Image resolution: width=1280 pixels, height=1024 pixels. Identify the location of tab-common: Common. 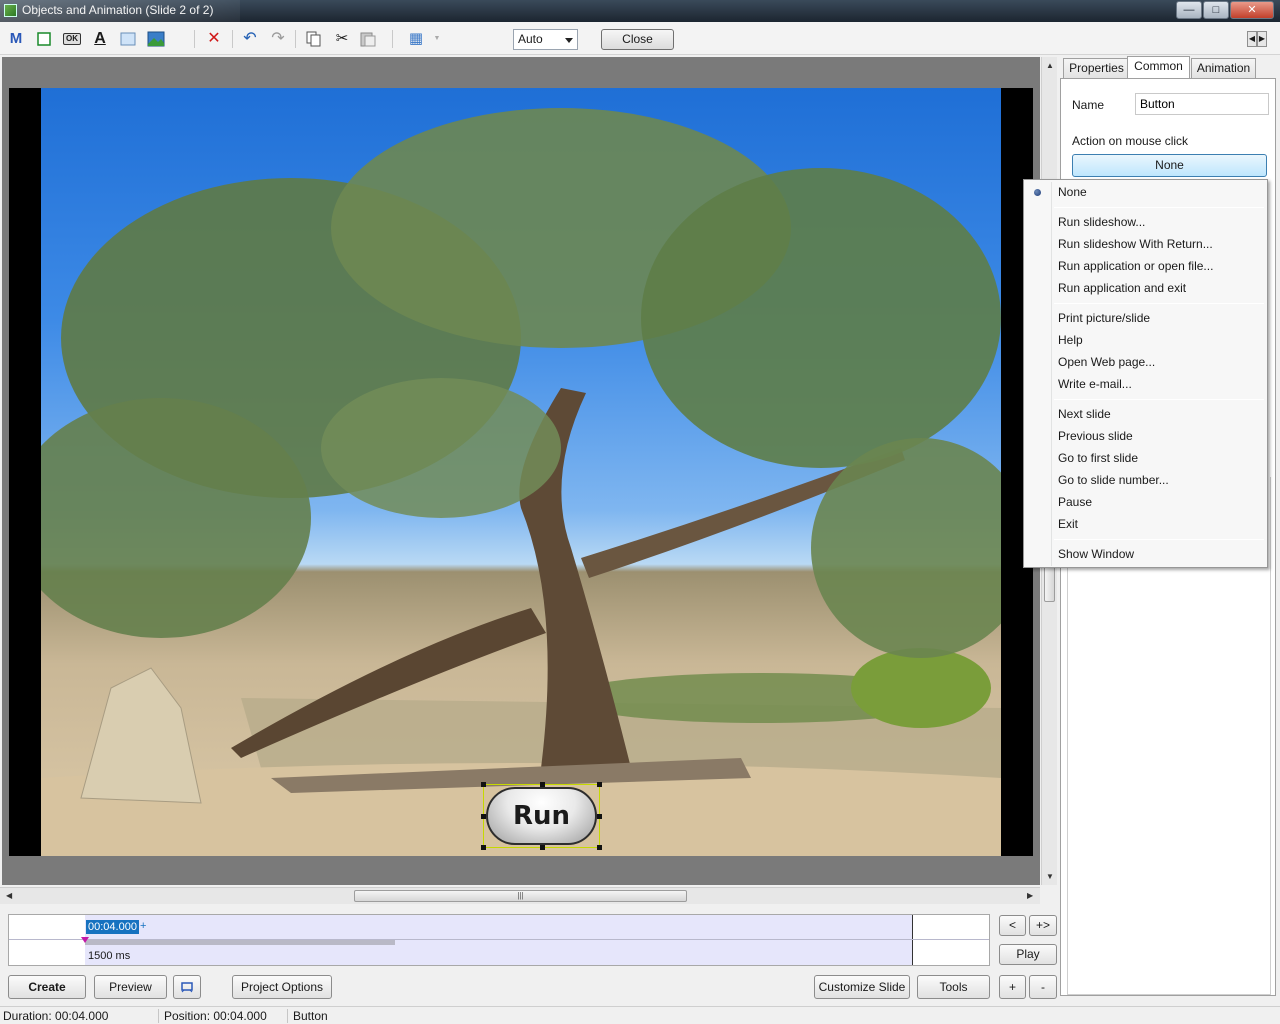
(1158, 67).